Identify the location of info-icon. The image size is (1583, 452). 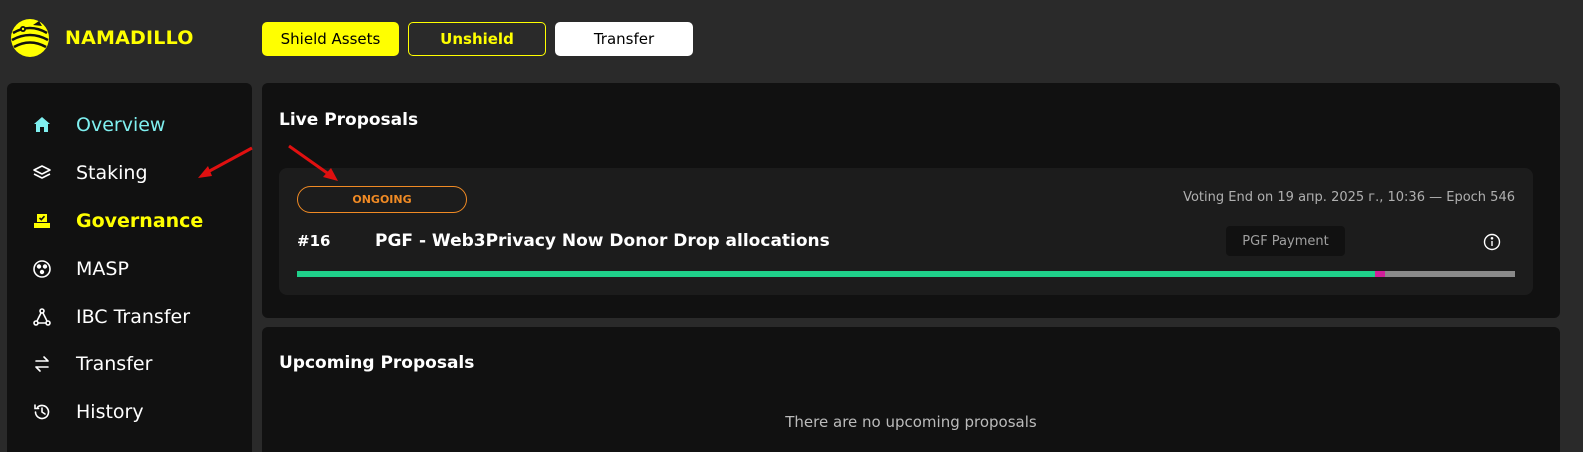
(1492, 242).